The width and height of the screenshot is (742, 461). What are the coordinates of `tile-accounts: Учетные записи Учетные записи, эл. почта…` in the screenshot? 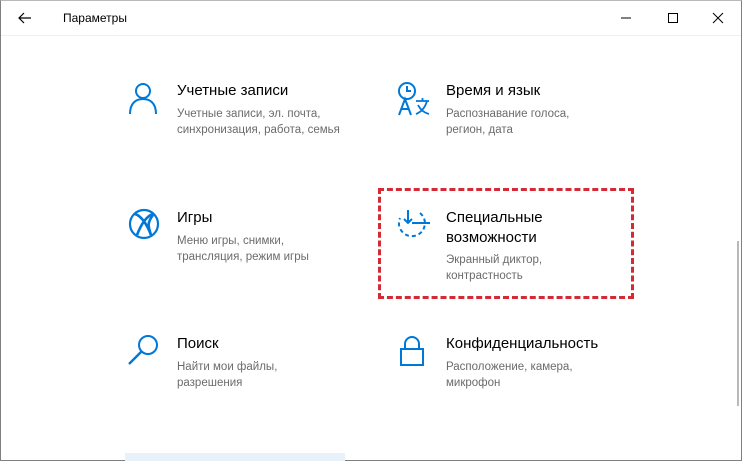 It's located at (247, 111).